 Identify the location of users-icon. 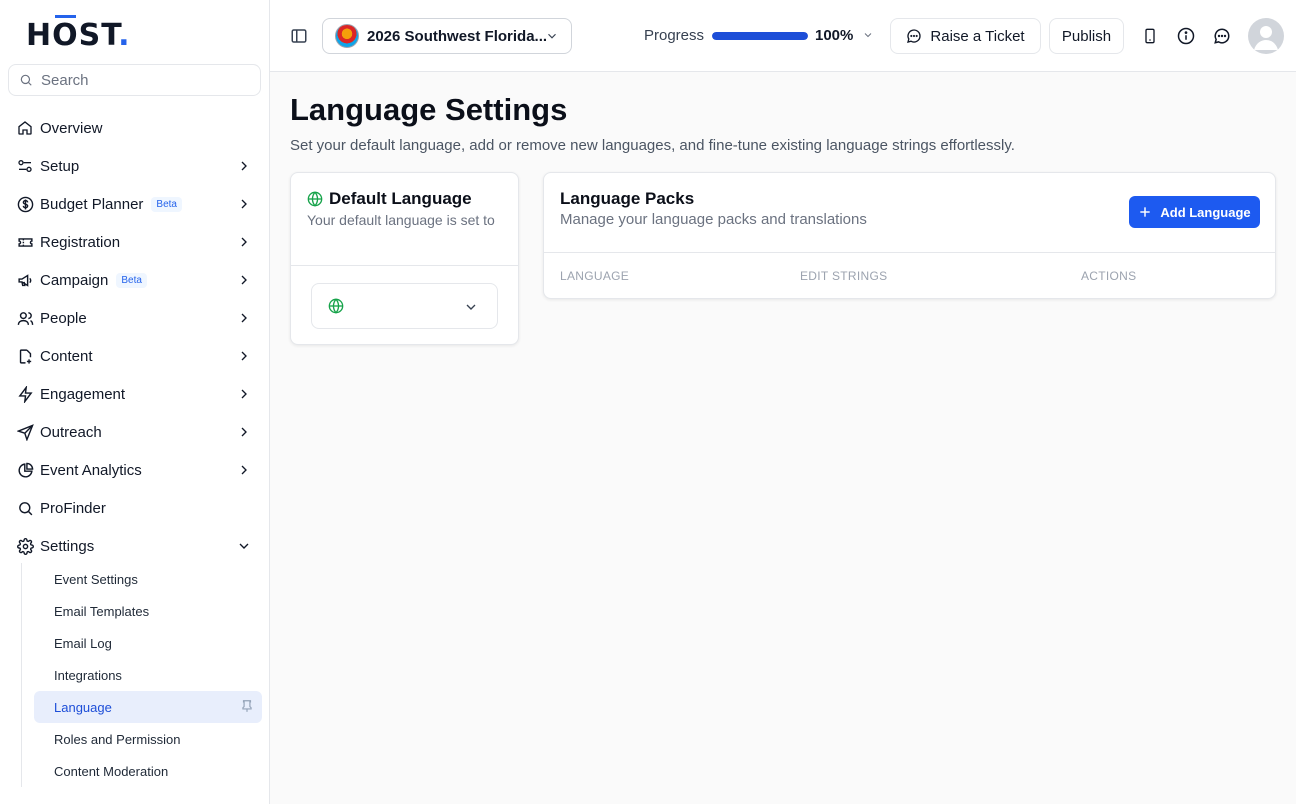
(25, 318).